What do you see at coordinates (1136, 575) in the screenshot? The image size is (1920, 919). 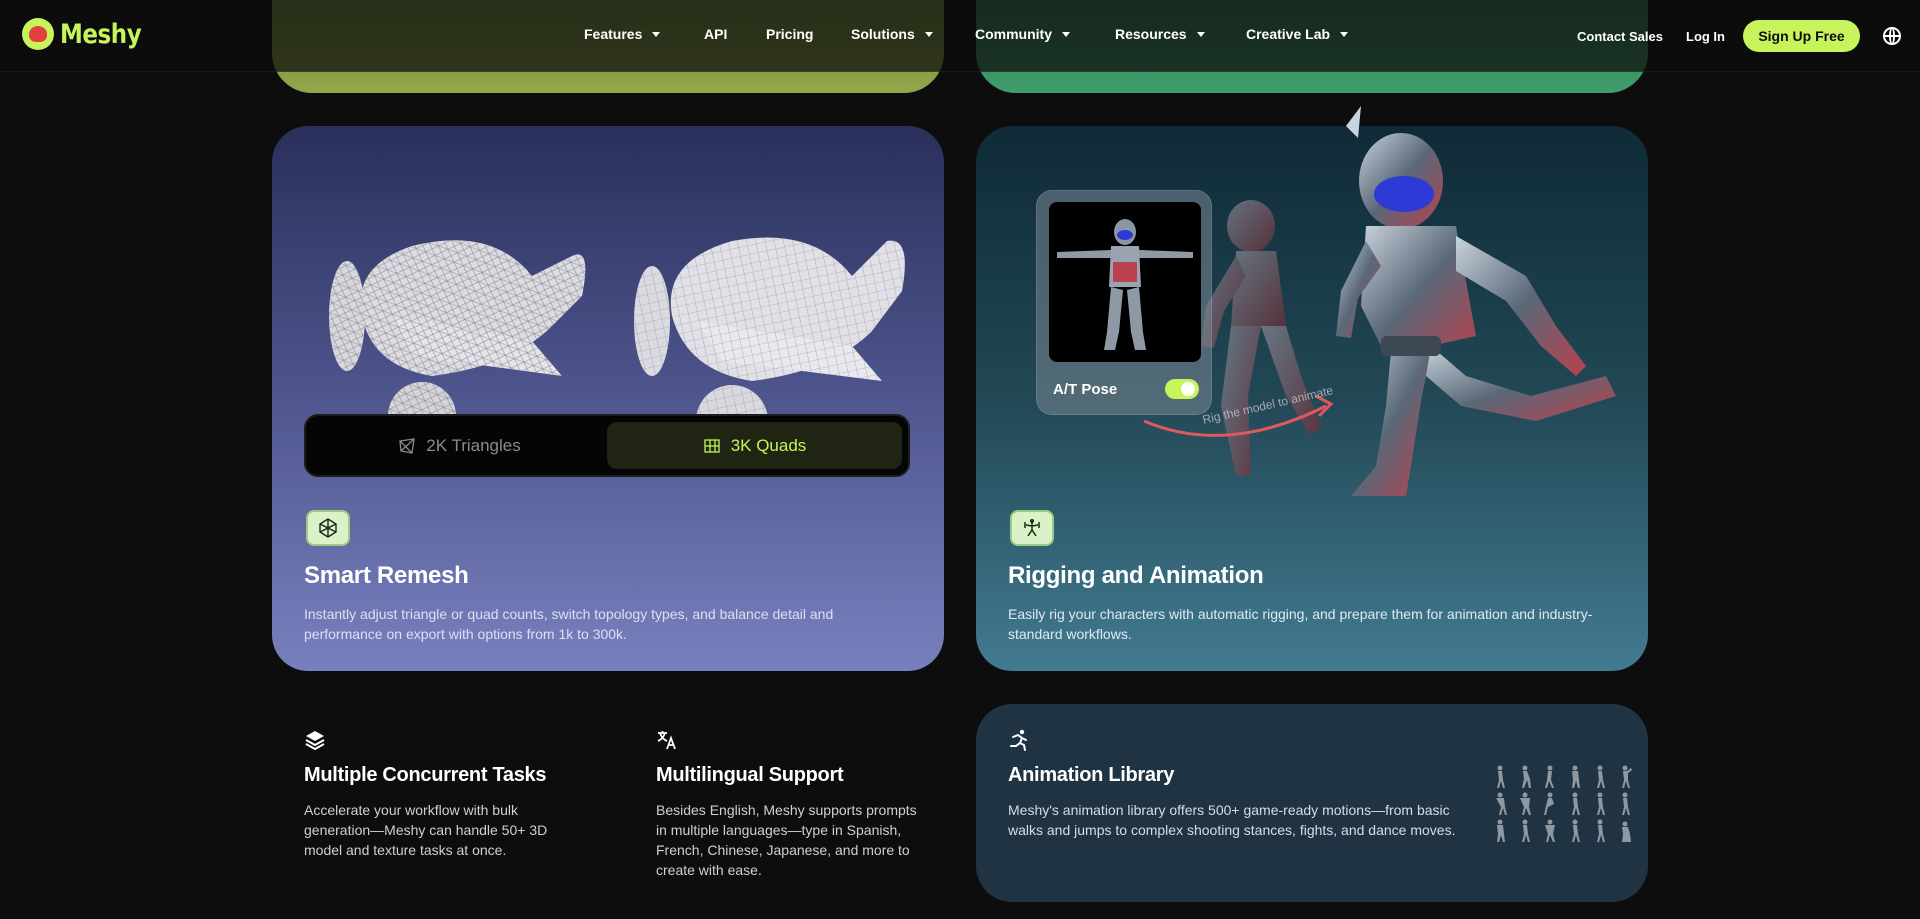 I see `card-title: Rigging and Animation` at bounding box center [1136, 575].